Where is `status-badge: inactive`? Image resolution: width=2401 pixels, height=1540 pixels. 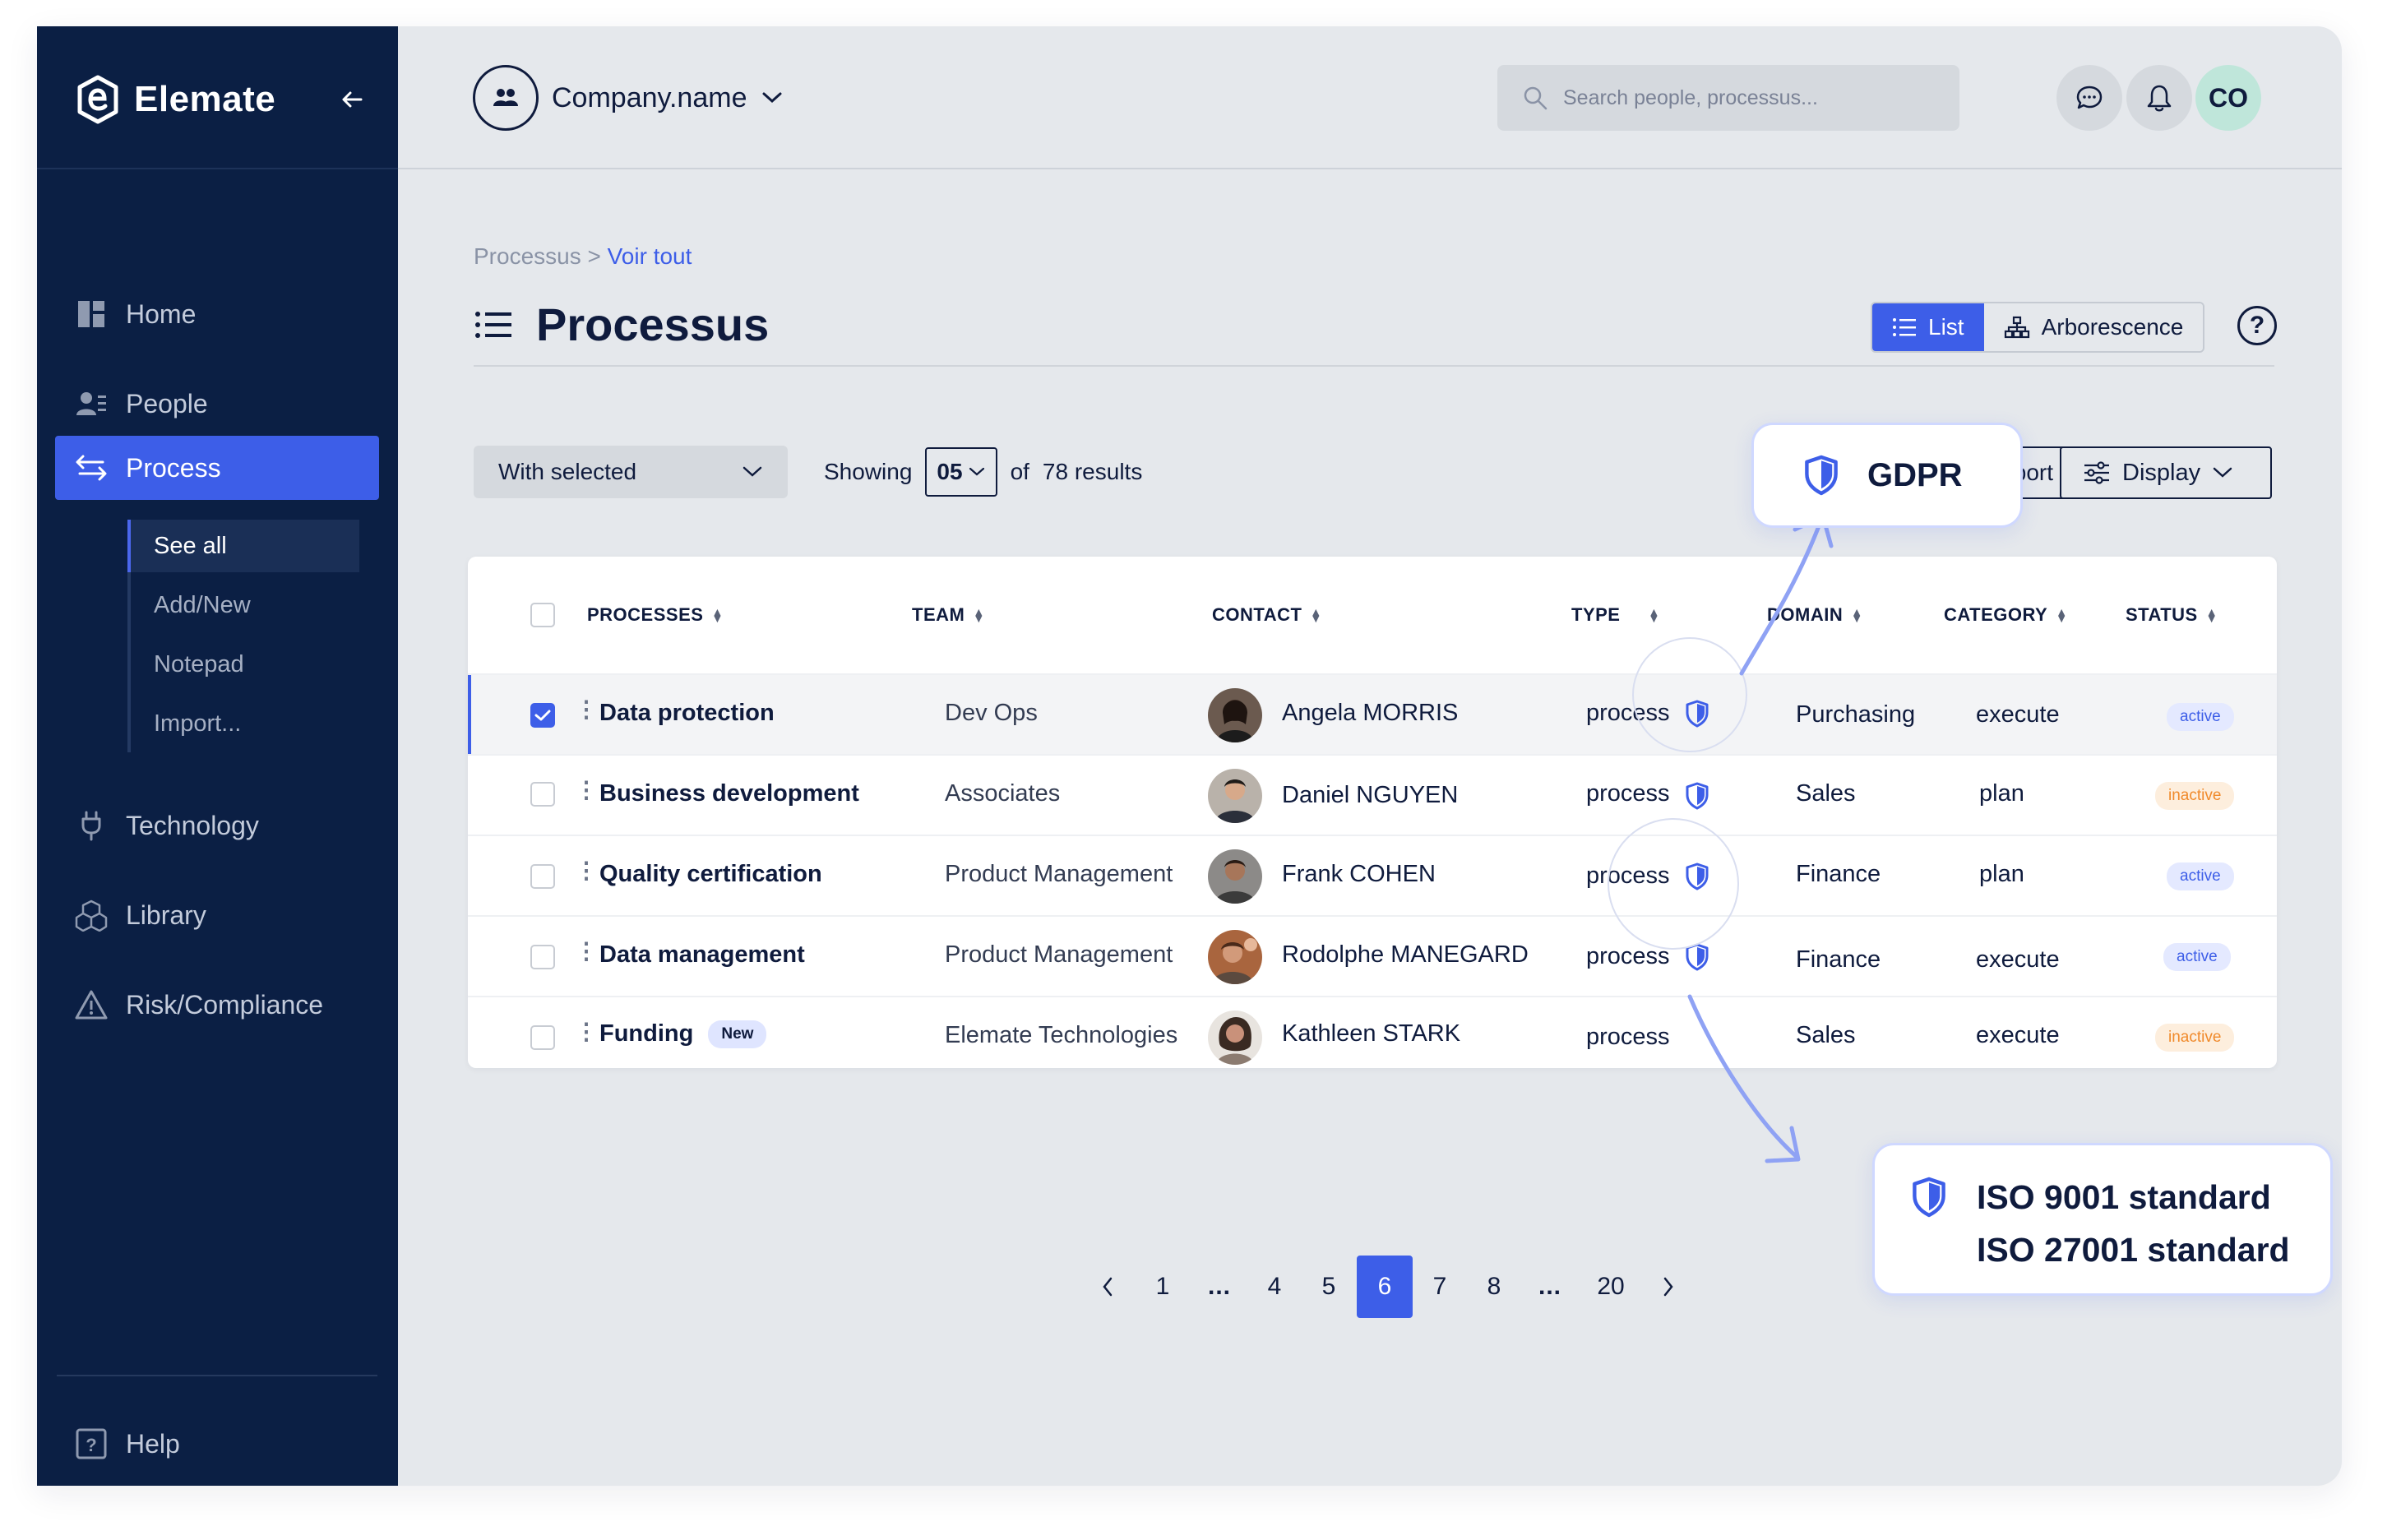
status-badge: inactive is located at coordinates (2195, 1038).